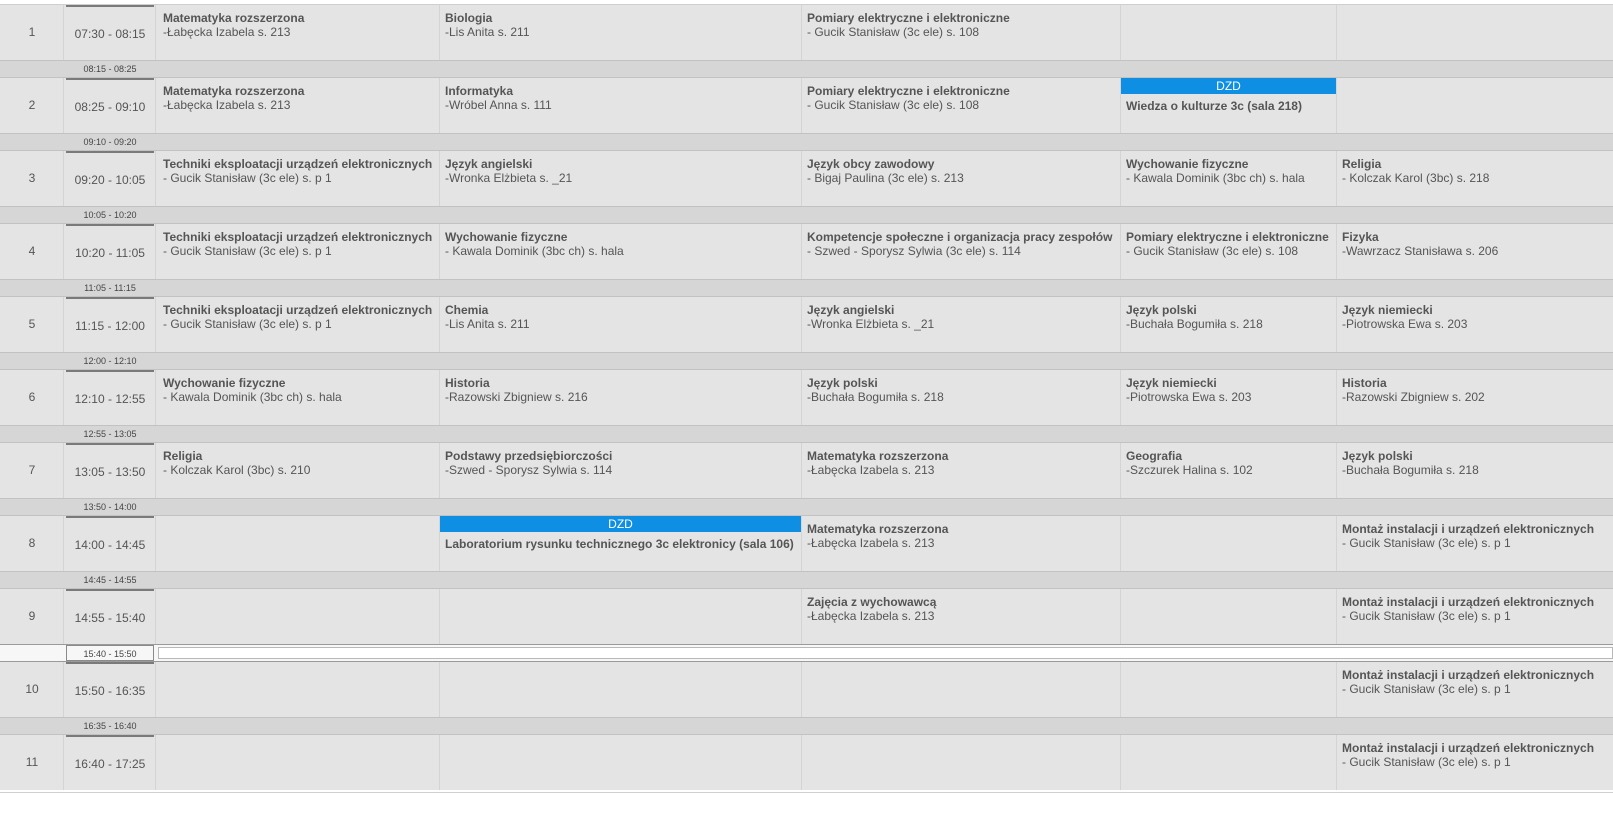 The width and height of the screenshot is (1613, 817). Describe the element at coordinates (516, 397) in the screenshot. I see `lesson-teacher-room: -Razowski Zbigniew s. 216` at that location.